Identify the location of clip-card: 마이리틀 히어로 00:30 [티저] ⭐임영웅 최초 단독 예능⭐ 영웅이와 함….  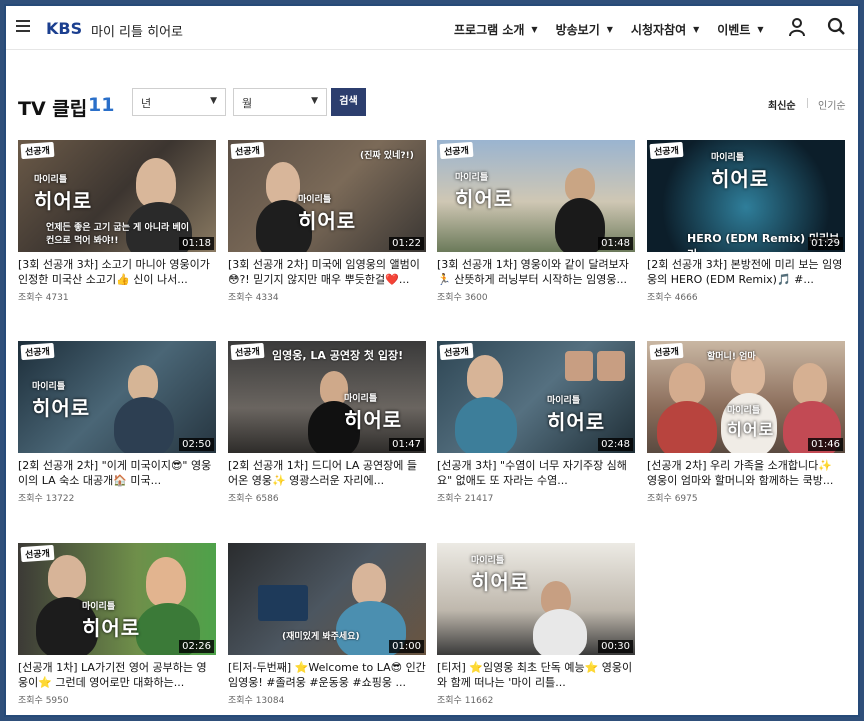
(536, 624).